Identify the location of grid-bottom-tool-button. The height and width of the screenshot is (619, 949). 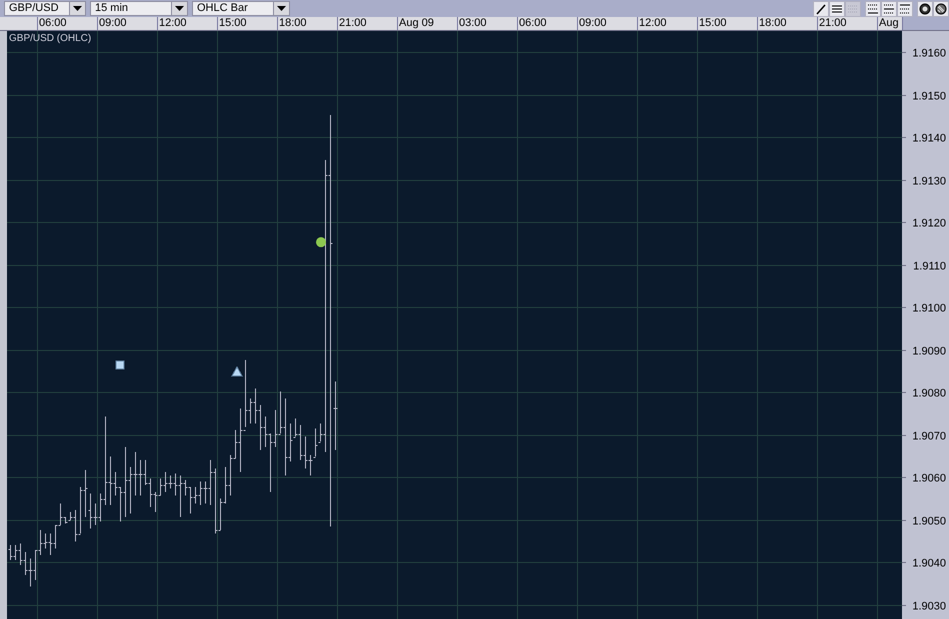
(905, 8).